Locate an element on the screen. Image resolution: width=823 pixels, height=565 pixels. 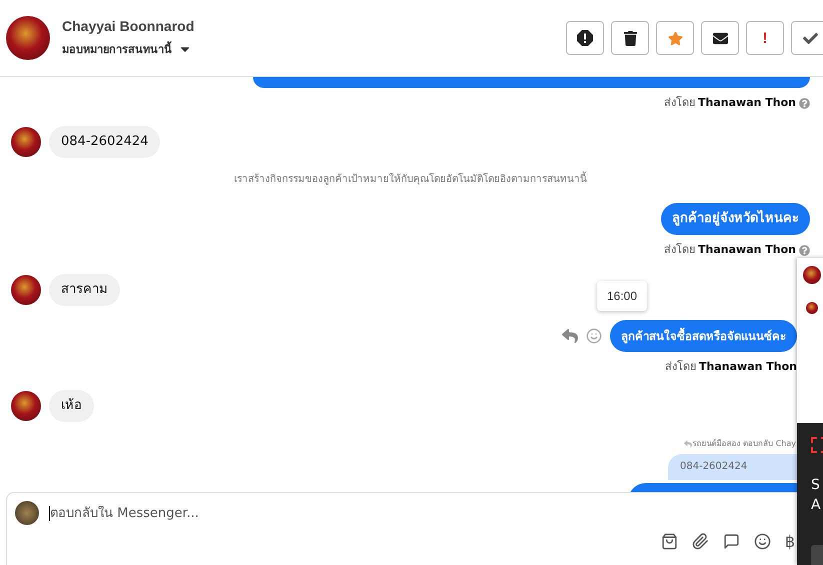
delete-button is located at coordinates (630, 38).